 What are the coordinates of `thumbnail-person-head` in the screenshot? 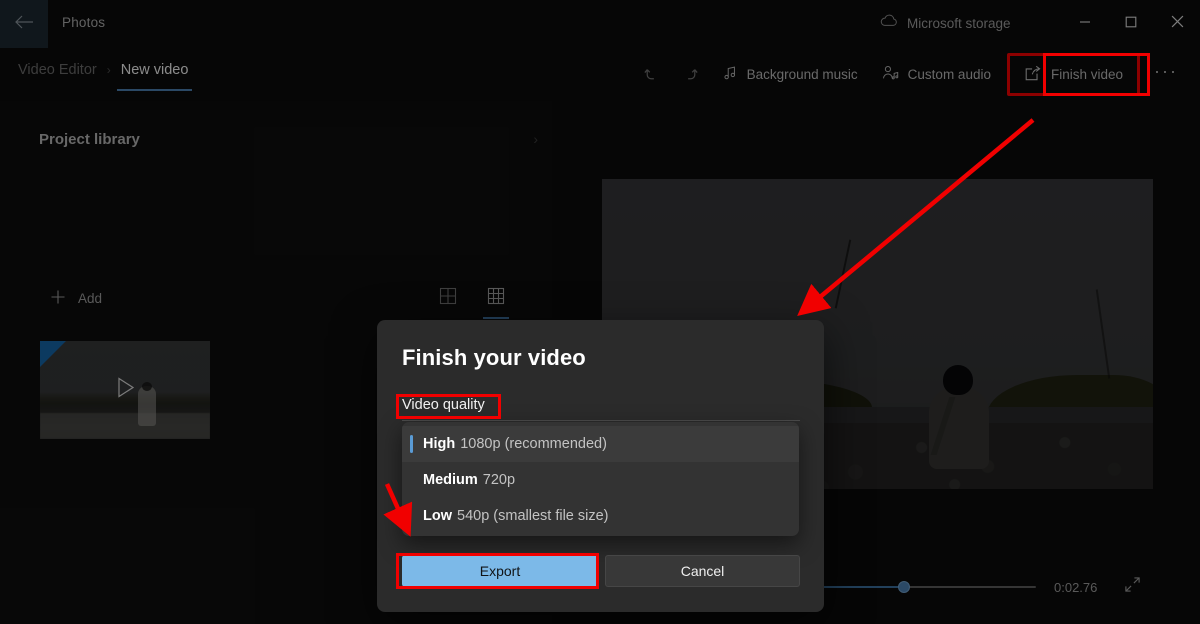 It's located at (147, 386).